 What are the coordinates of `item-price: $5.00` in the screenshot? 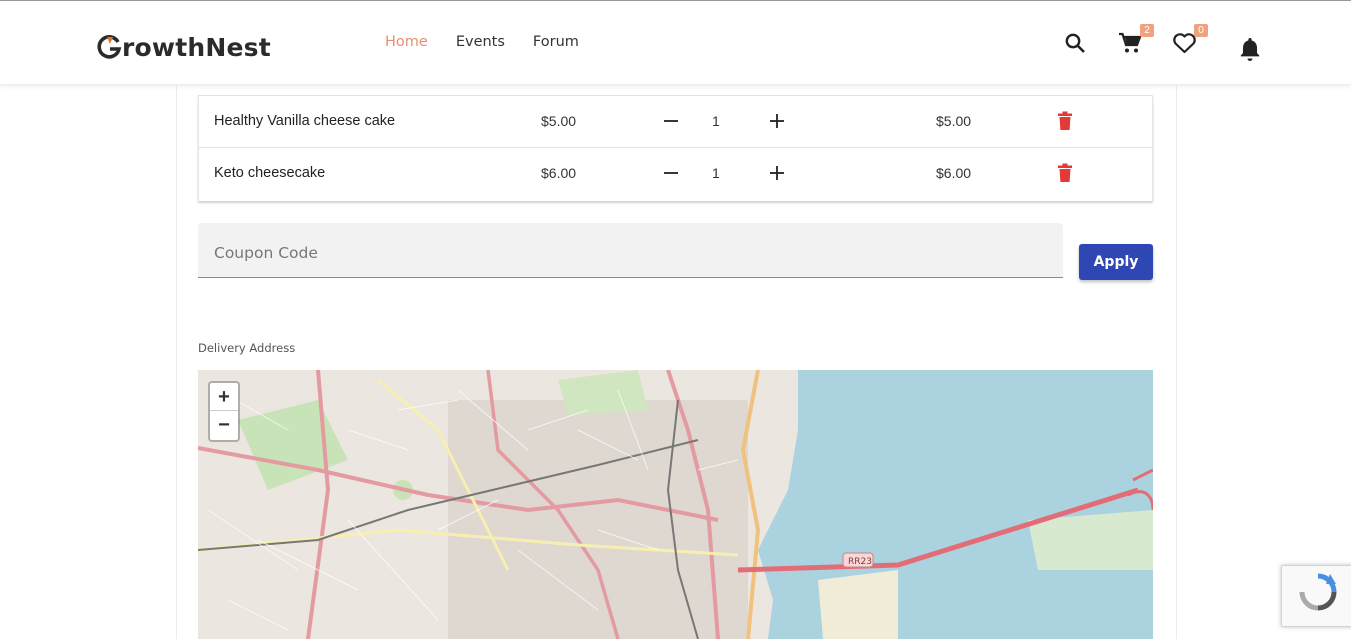 It's located at (559, 121).